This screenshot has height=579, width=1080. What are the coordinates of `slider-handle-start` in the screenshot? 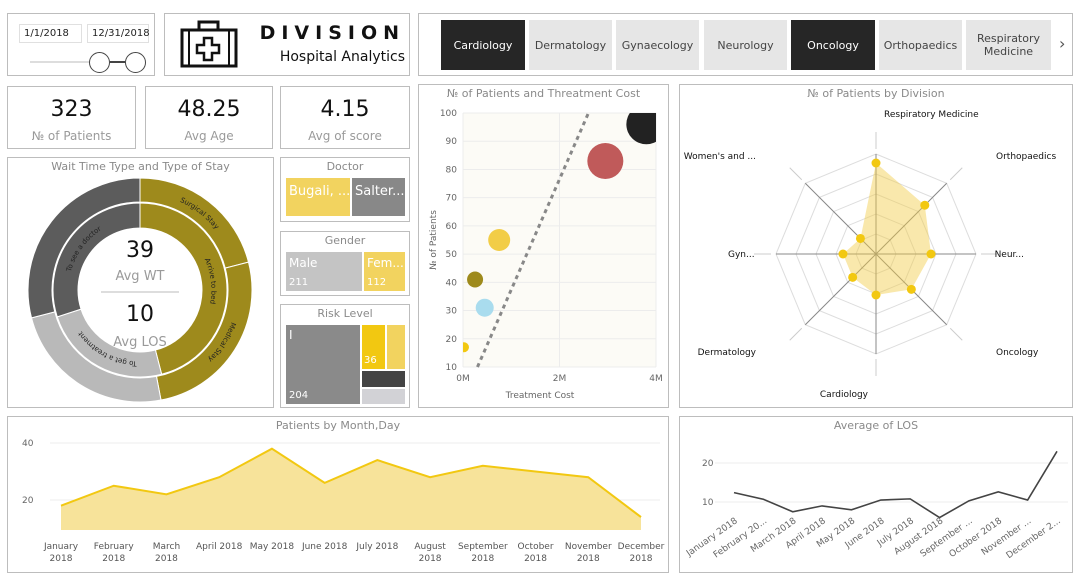 It's located at (99, 62).